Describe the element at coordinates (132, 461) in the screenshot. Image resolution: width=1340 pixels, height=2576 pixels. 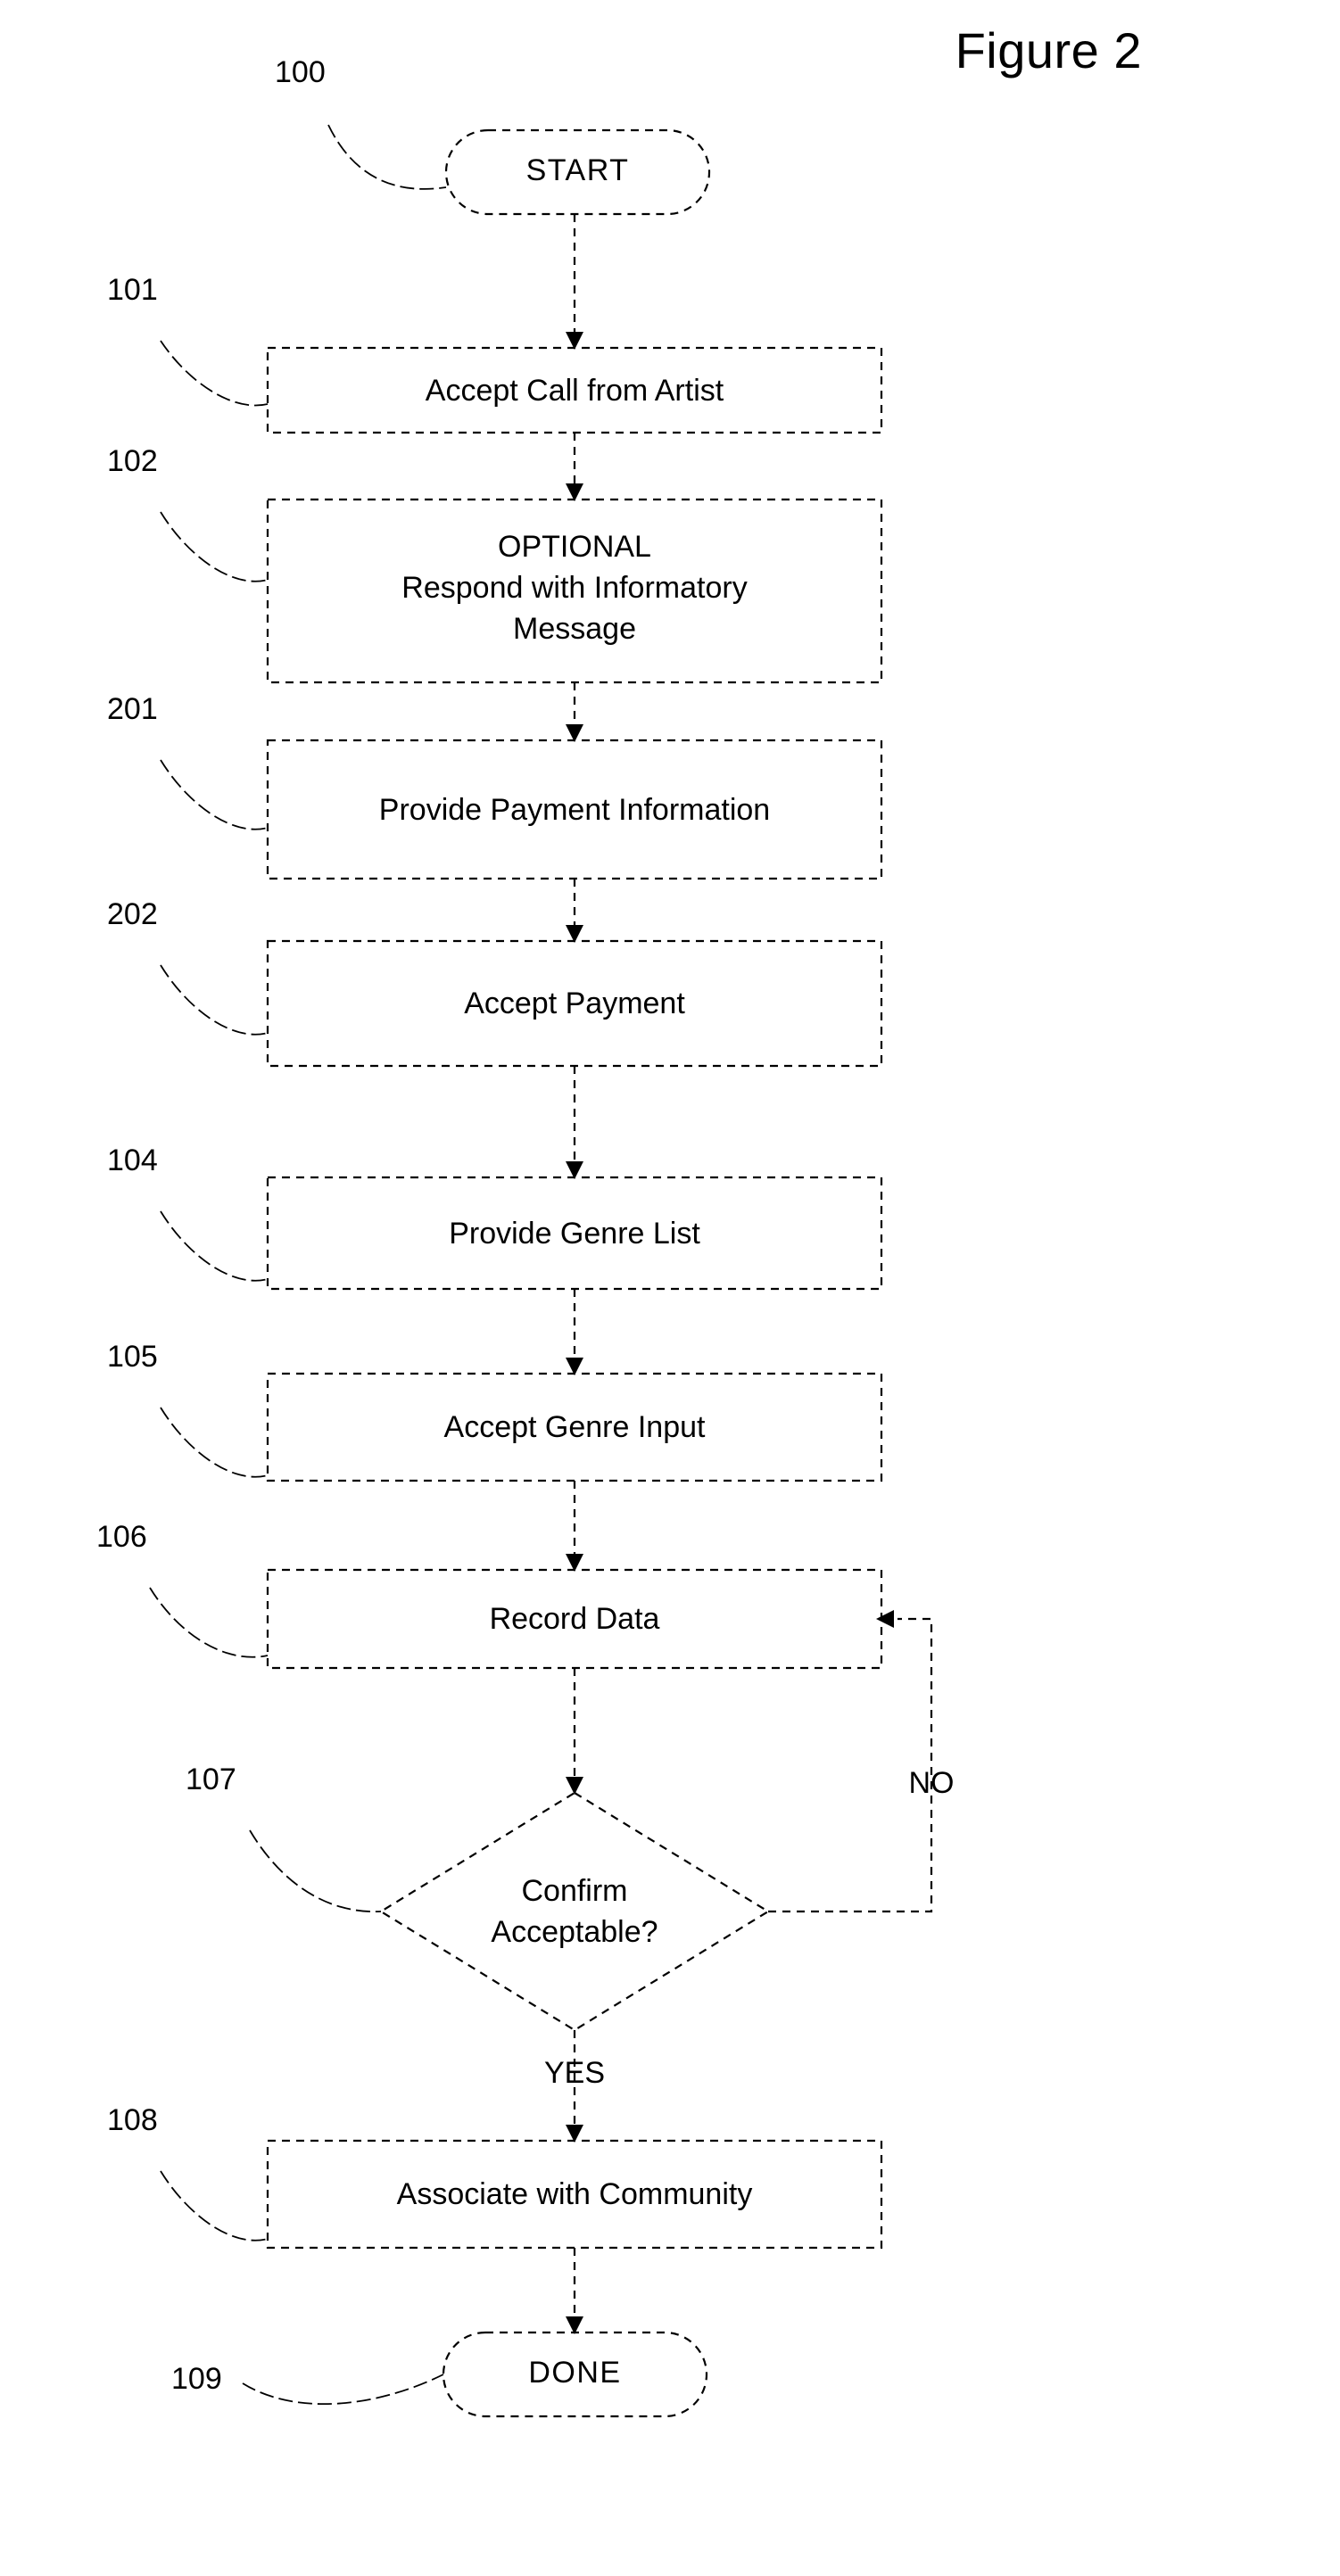
I see `ref-numeral-102: 102` at that location.